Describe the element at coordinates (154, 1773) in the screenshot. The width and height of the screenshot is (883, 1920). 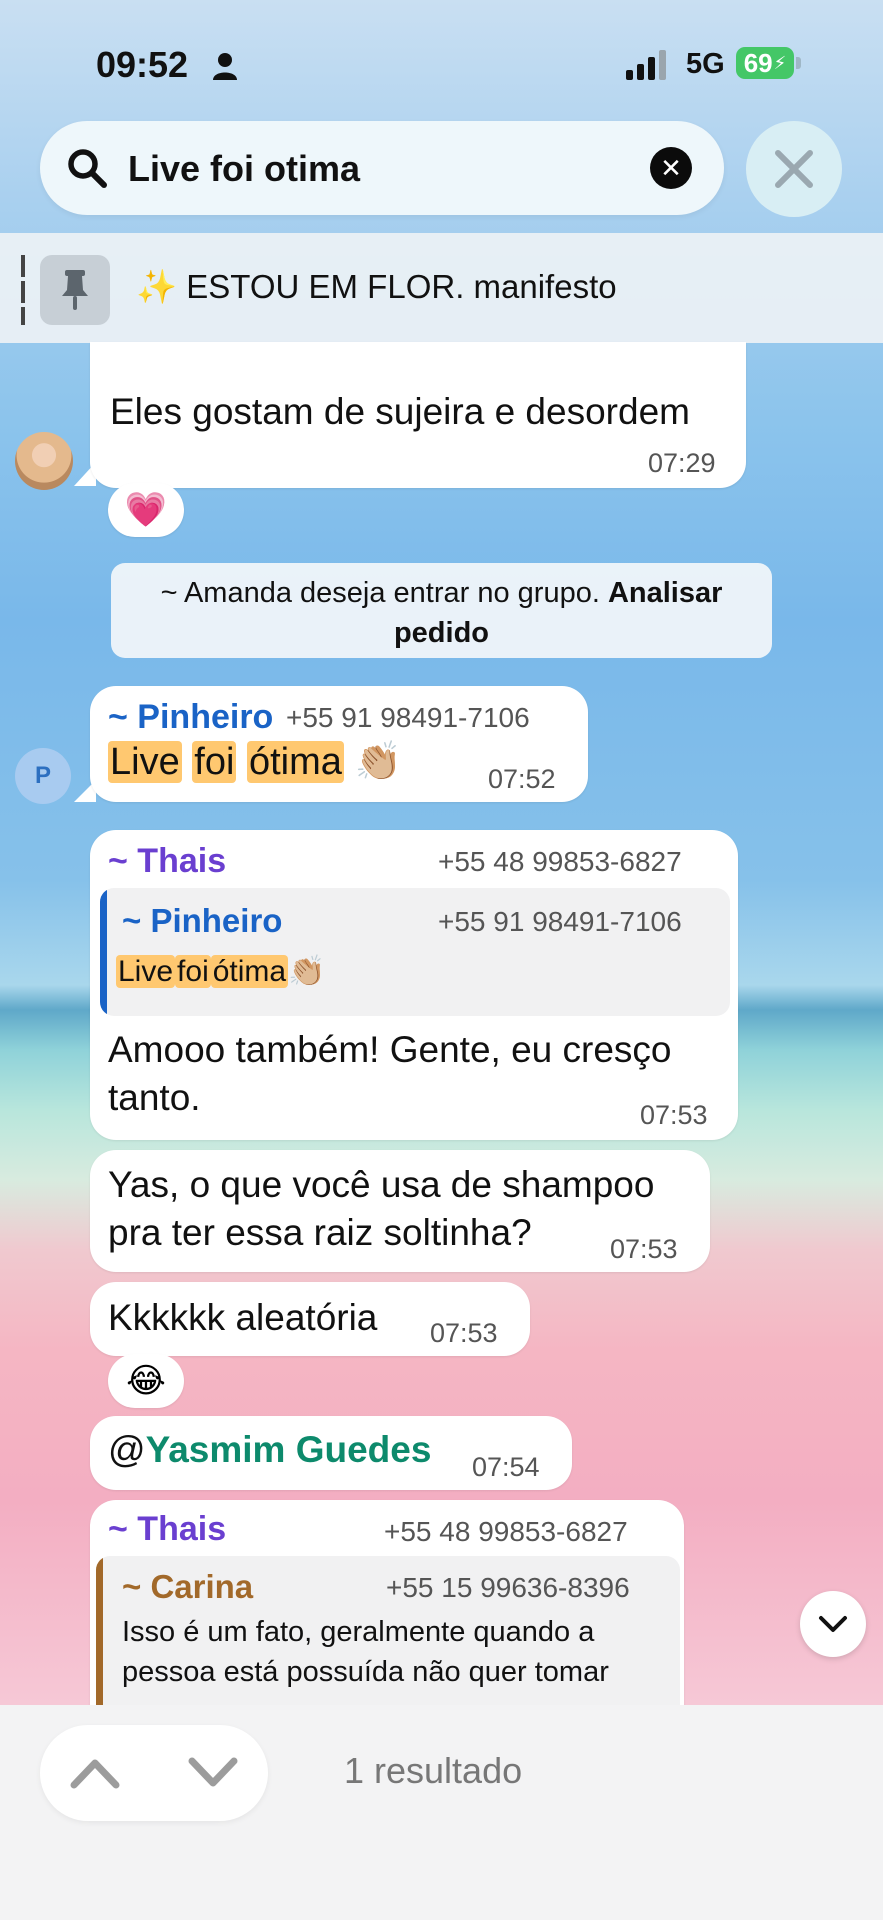
I see `result-navigation` at that location.